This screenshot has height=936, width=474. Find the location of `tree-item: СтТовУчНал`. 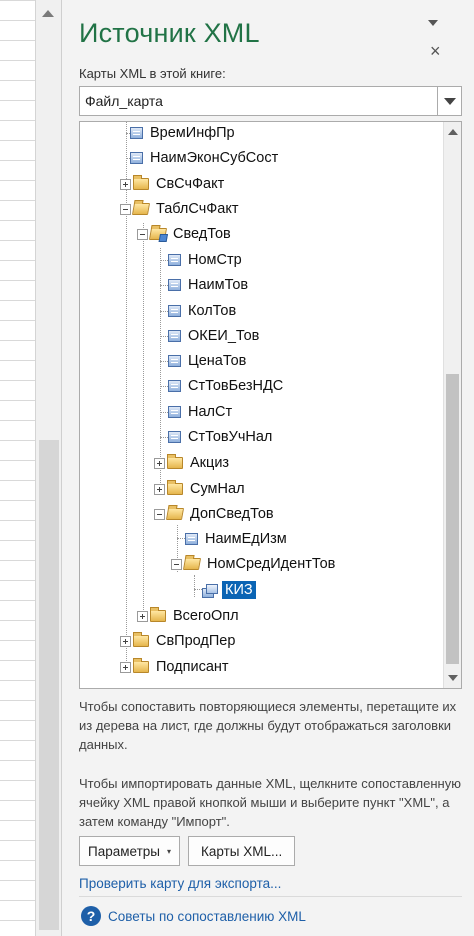

tree-item: СтТовУчНал is located at coordinates (221, 437).